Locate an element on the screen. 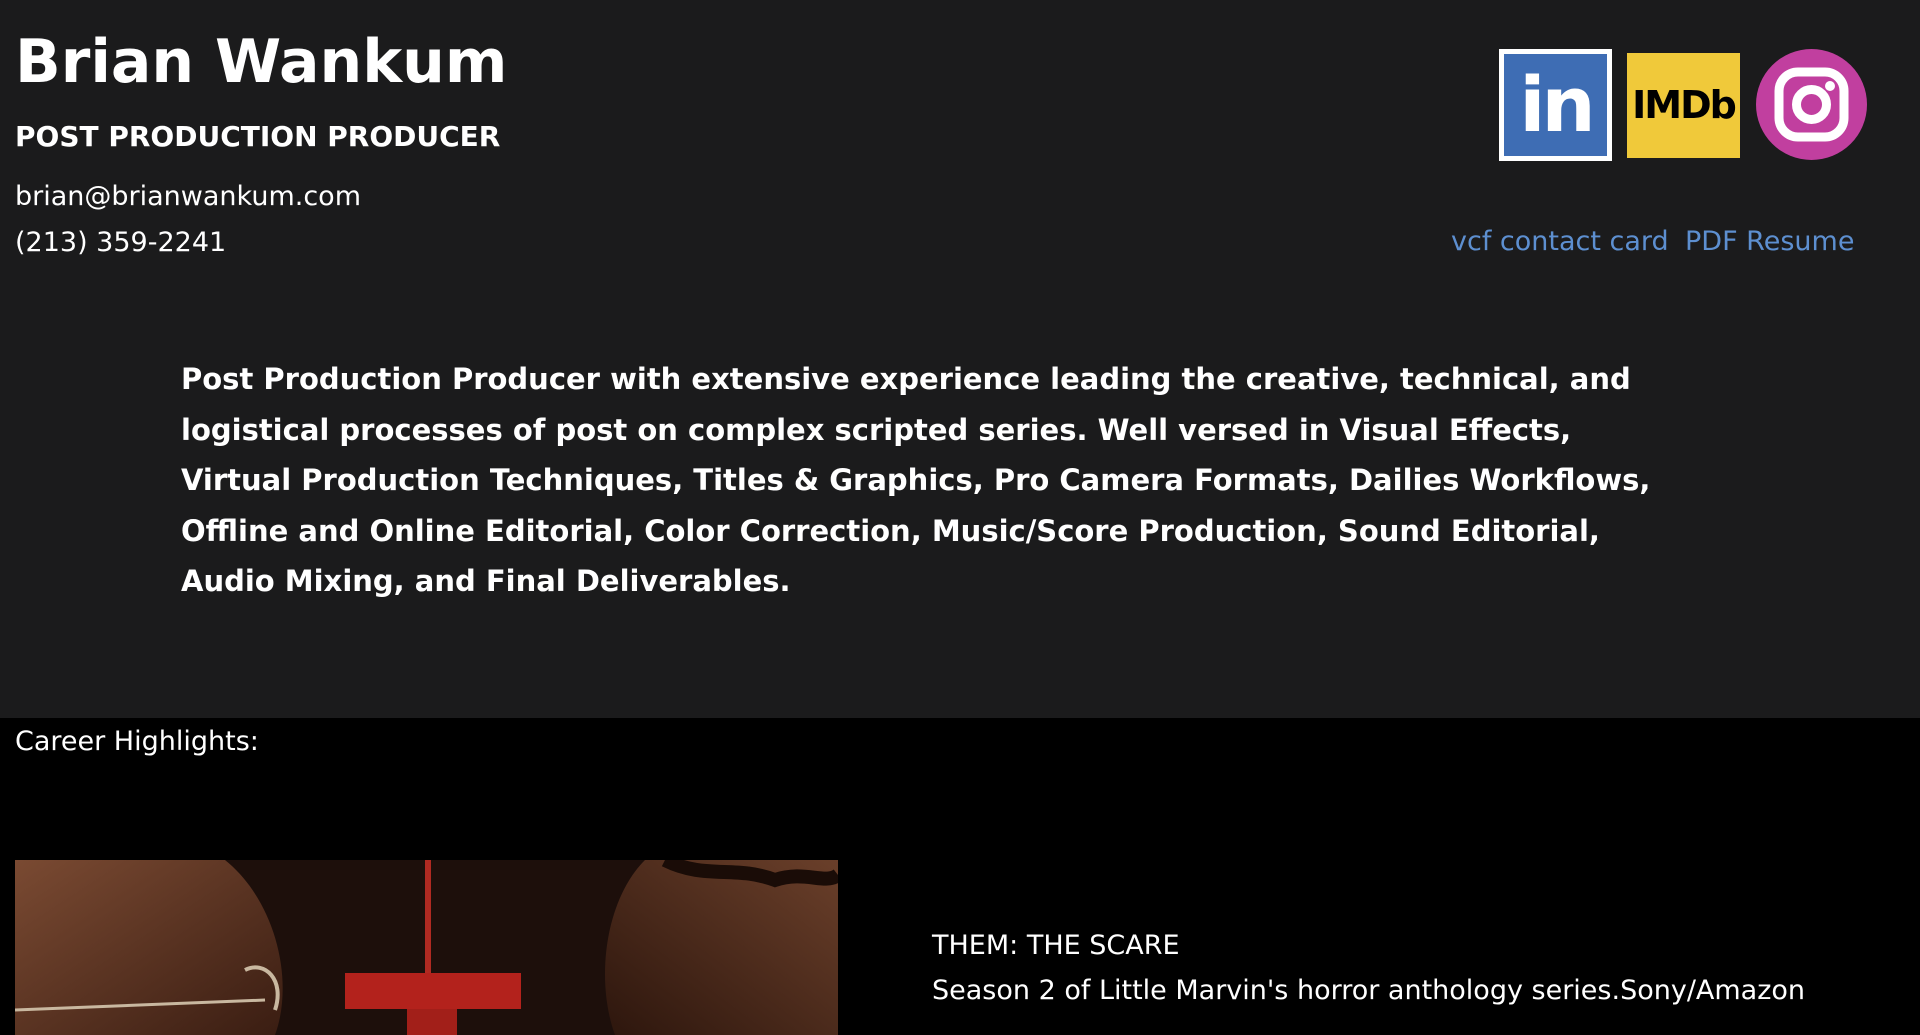 The width and height of the screenshot is (1920, 1035). instagram-glyph is located at coordinates (1811, 104).